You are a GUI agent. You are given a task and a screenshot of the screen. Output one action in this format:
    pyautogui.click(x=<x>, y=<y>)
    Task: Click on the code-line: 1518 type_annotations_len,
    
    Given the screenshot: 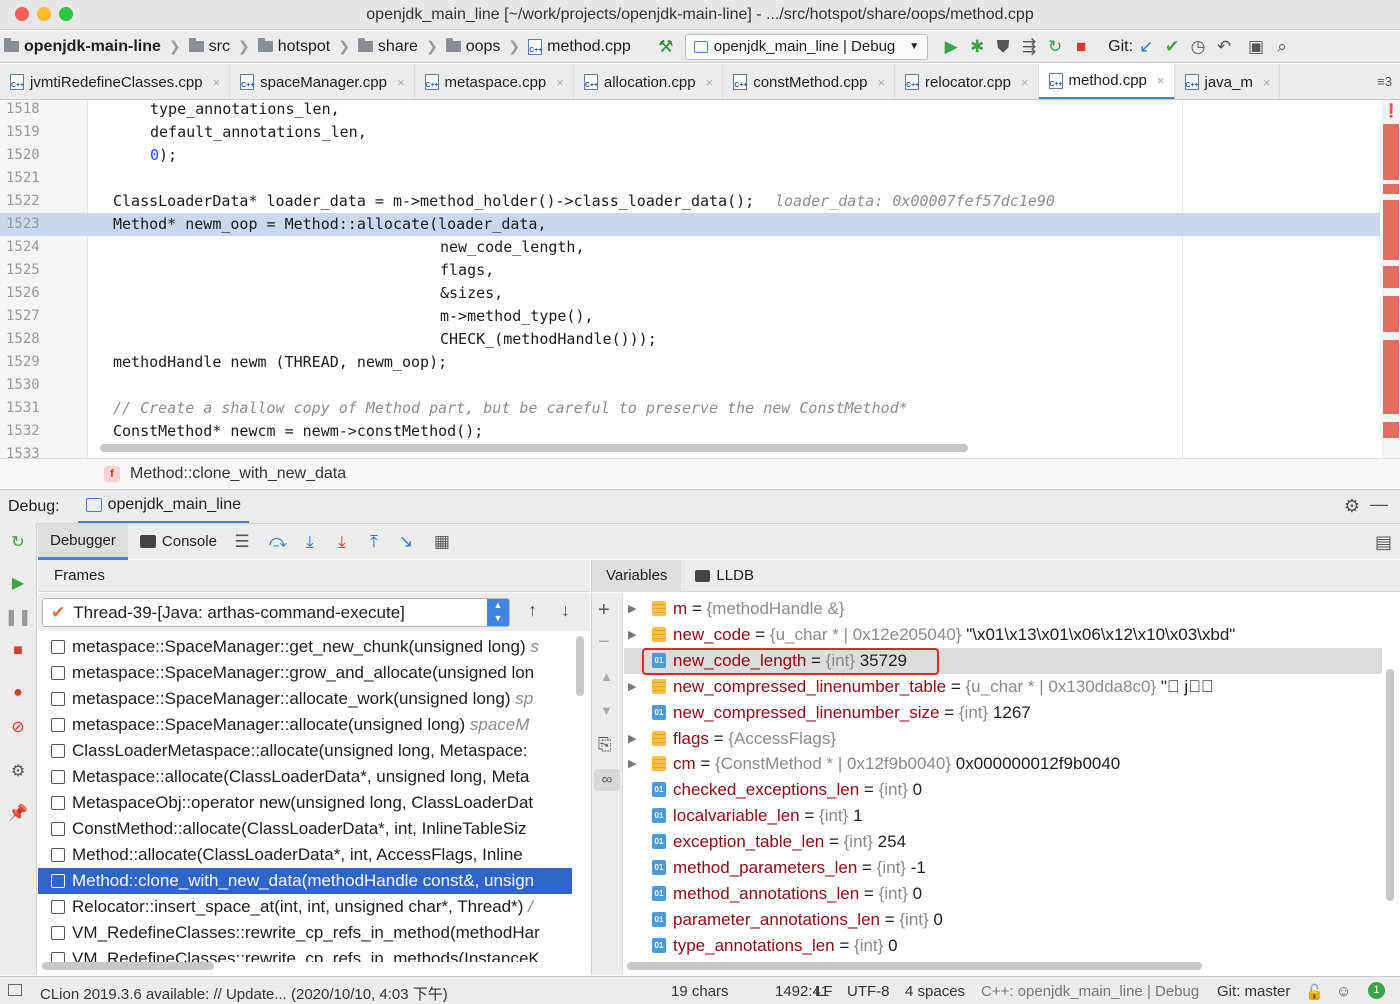 What is the action you would take?
    pyautogui.click(x=690, y=110)
    